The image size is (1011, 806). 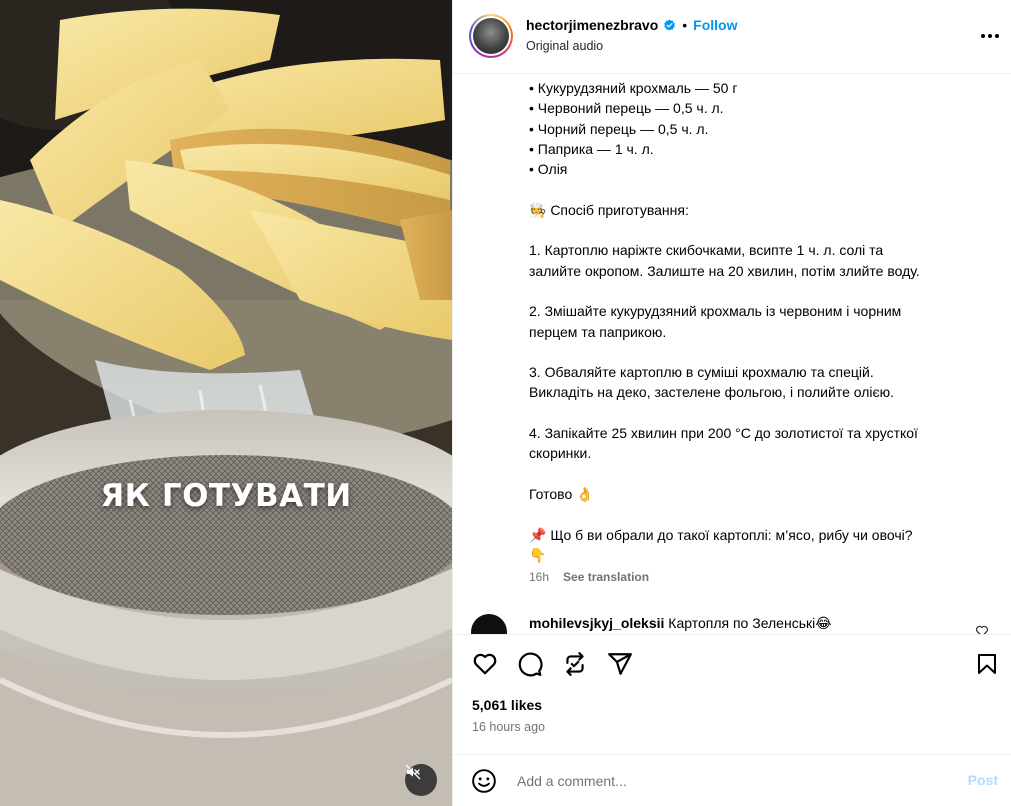 What do you see at coordinates (982, 629) in the screenshot?
I see `comment-like-icon` at bounding box center [982, 629].